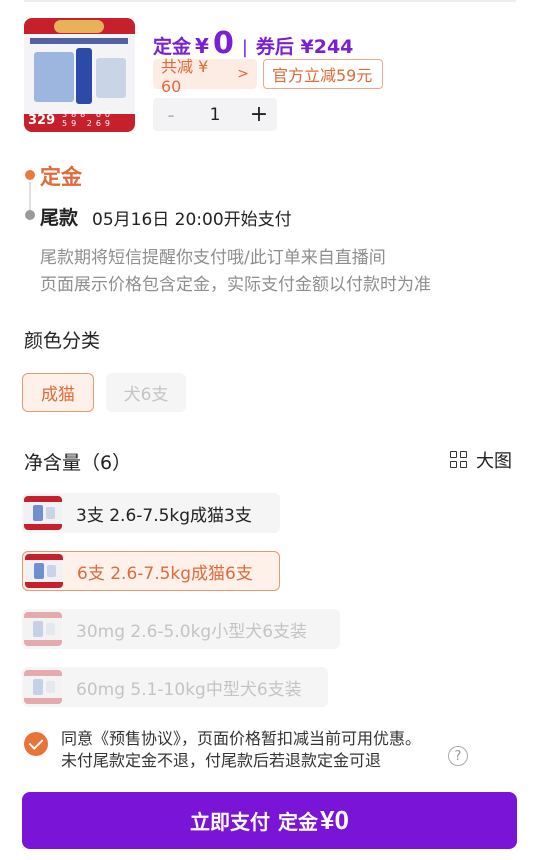  I want to click on after-coupon-price: 券后 ¥244, so click(304, 47).